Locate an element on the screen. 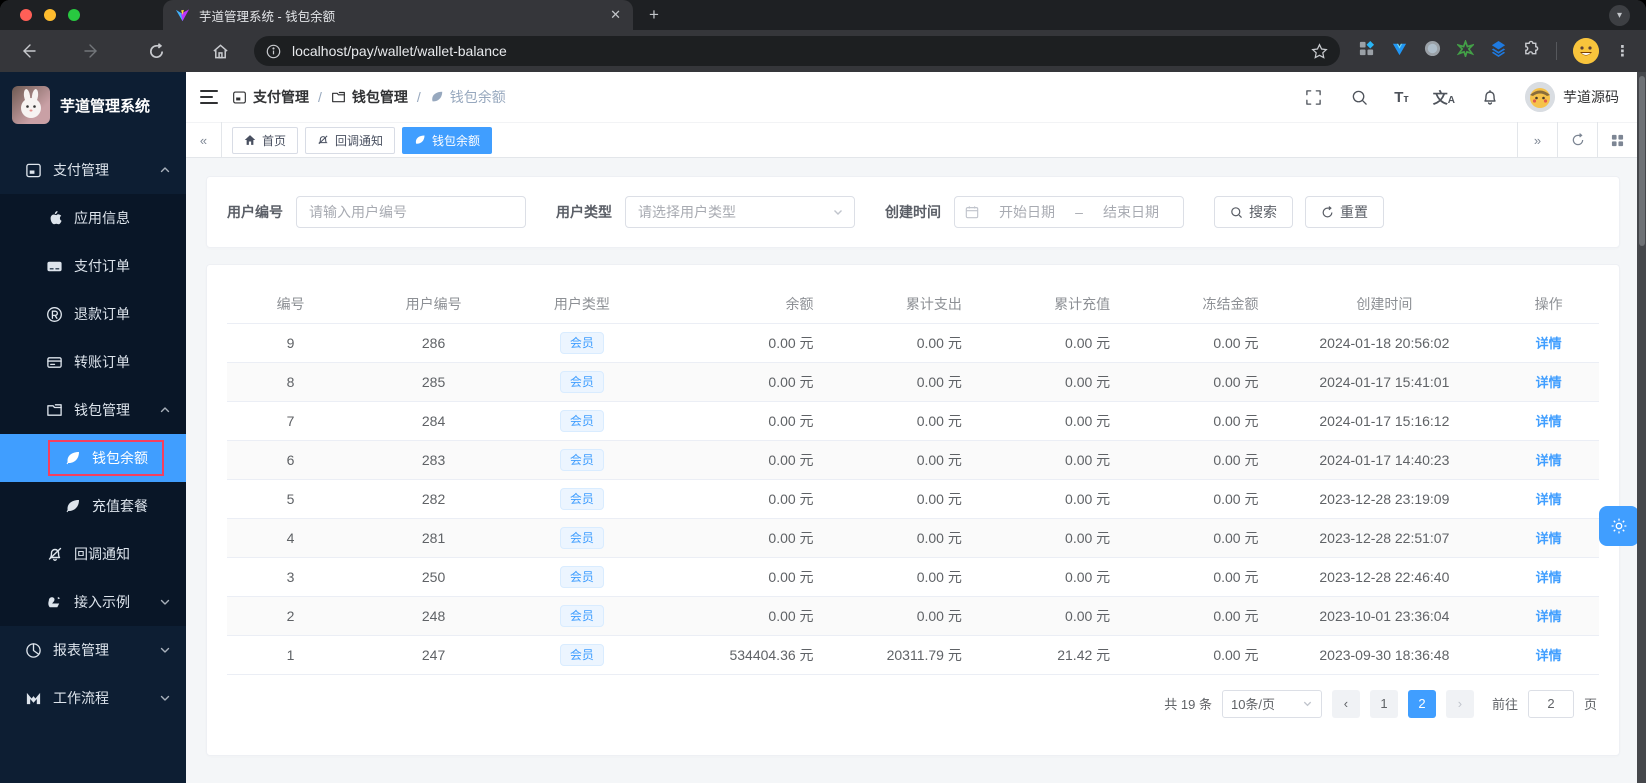 This screenshot has width=1646, height=783. notification-bell-icon is located at coordinates (1490, 97).